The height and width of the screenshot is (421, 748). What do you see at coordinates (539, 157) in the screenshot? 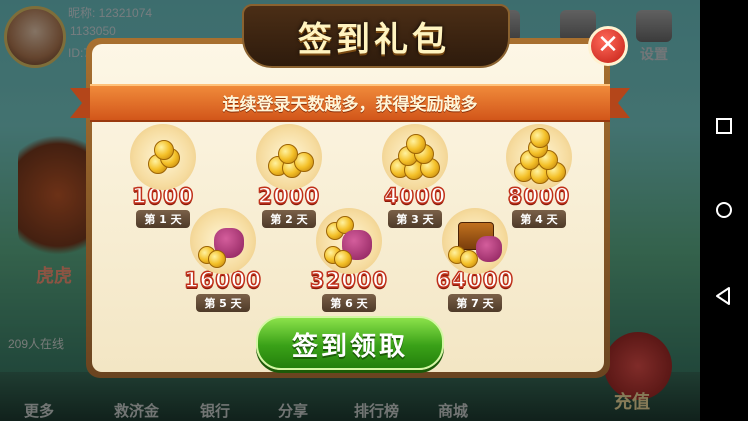
I see `coin-tower-icon` at bounding box center [539, 157].